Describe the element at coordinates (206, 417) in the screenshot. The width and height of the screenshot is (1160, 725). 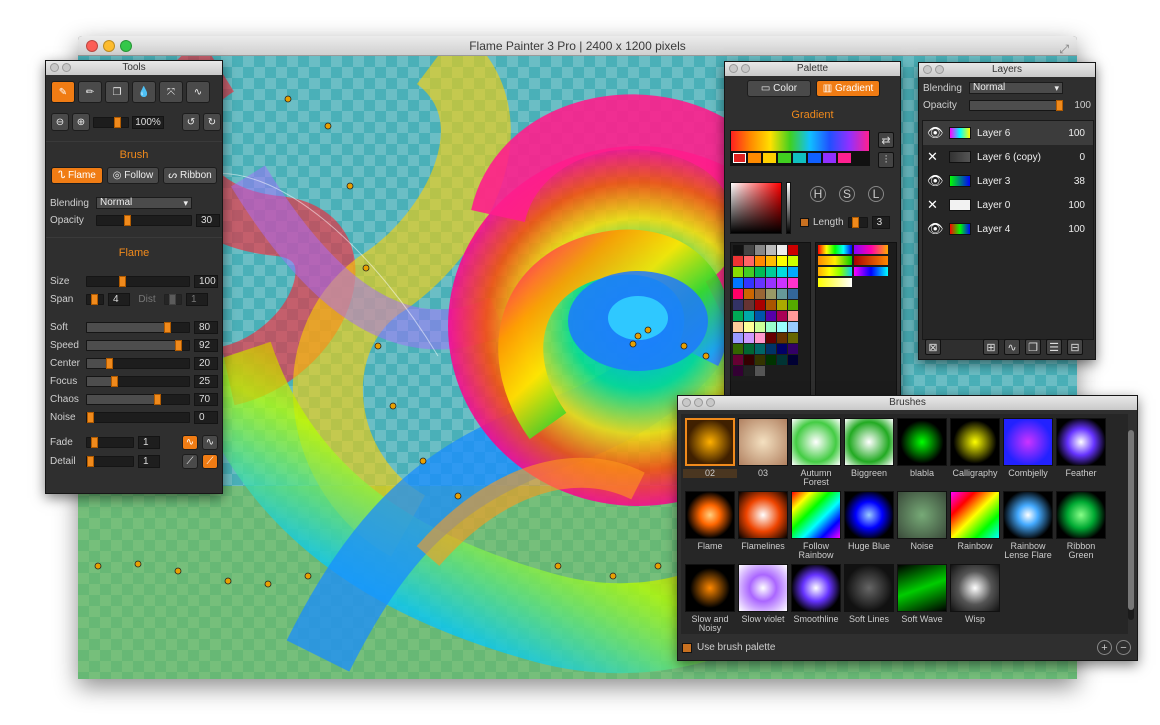
I see `param-value: 0` at that location.